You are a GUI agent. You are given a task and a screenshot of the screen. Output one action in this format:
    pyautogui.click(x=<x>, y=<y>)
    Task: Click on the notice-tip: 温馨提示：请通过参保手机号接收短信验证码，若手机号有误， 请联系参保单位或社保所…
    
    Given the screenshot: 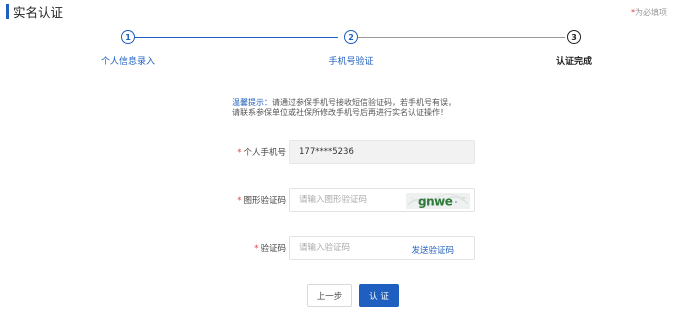 What is the action you would take?
    pyautogui.click(x=362, y=108)
    